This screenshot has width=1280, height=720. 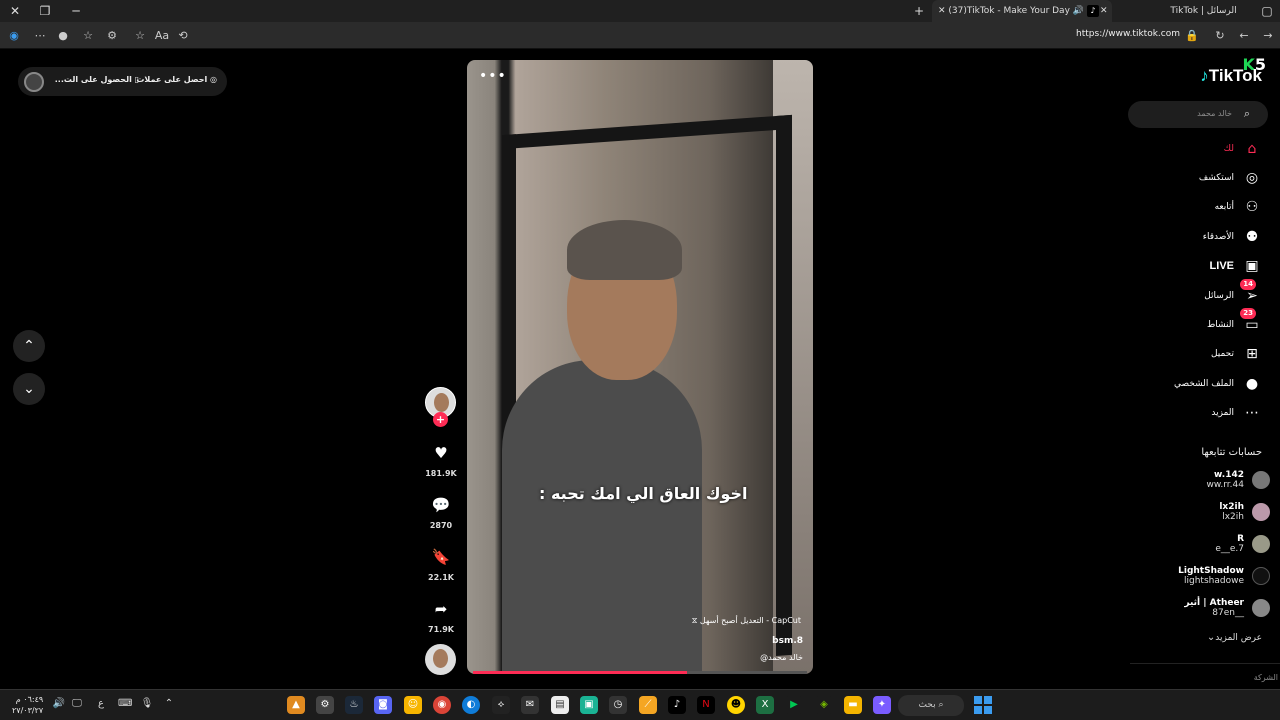 What do you see at coordinates (325, 705) in the screenshot?
I see `settings-app-icon: ⚙` at bounding box center [325, 705].